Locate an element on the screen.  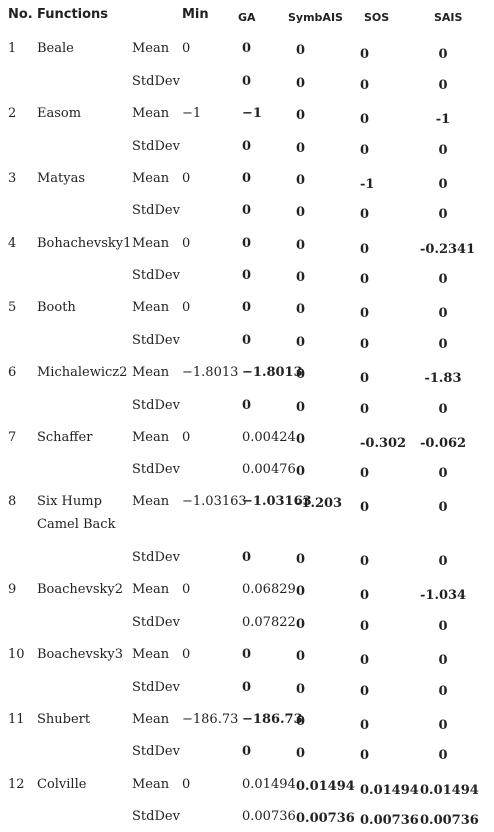
header-functions: Functions is located at coordinates (73, 14).